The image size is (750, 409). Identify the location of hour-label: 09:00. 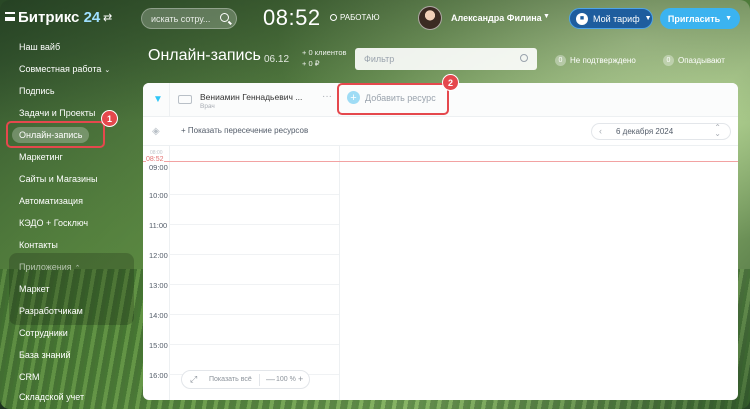
(158, 167).